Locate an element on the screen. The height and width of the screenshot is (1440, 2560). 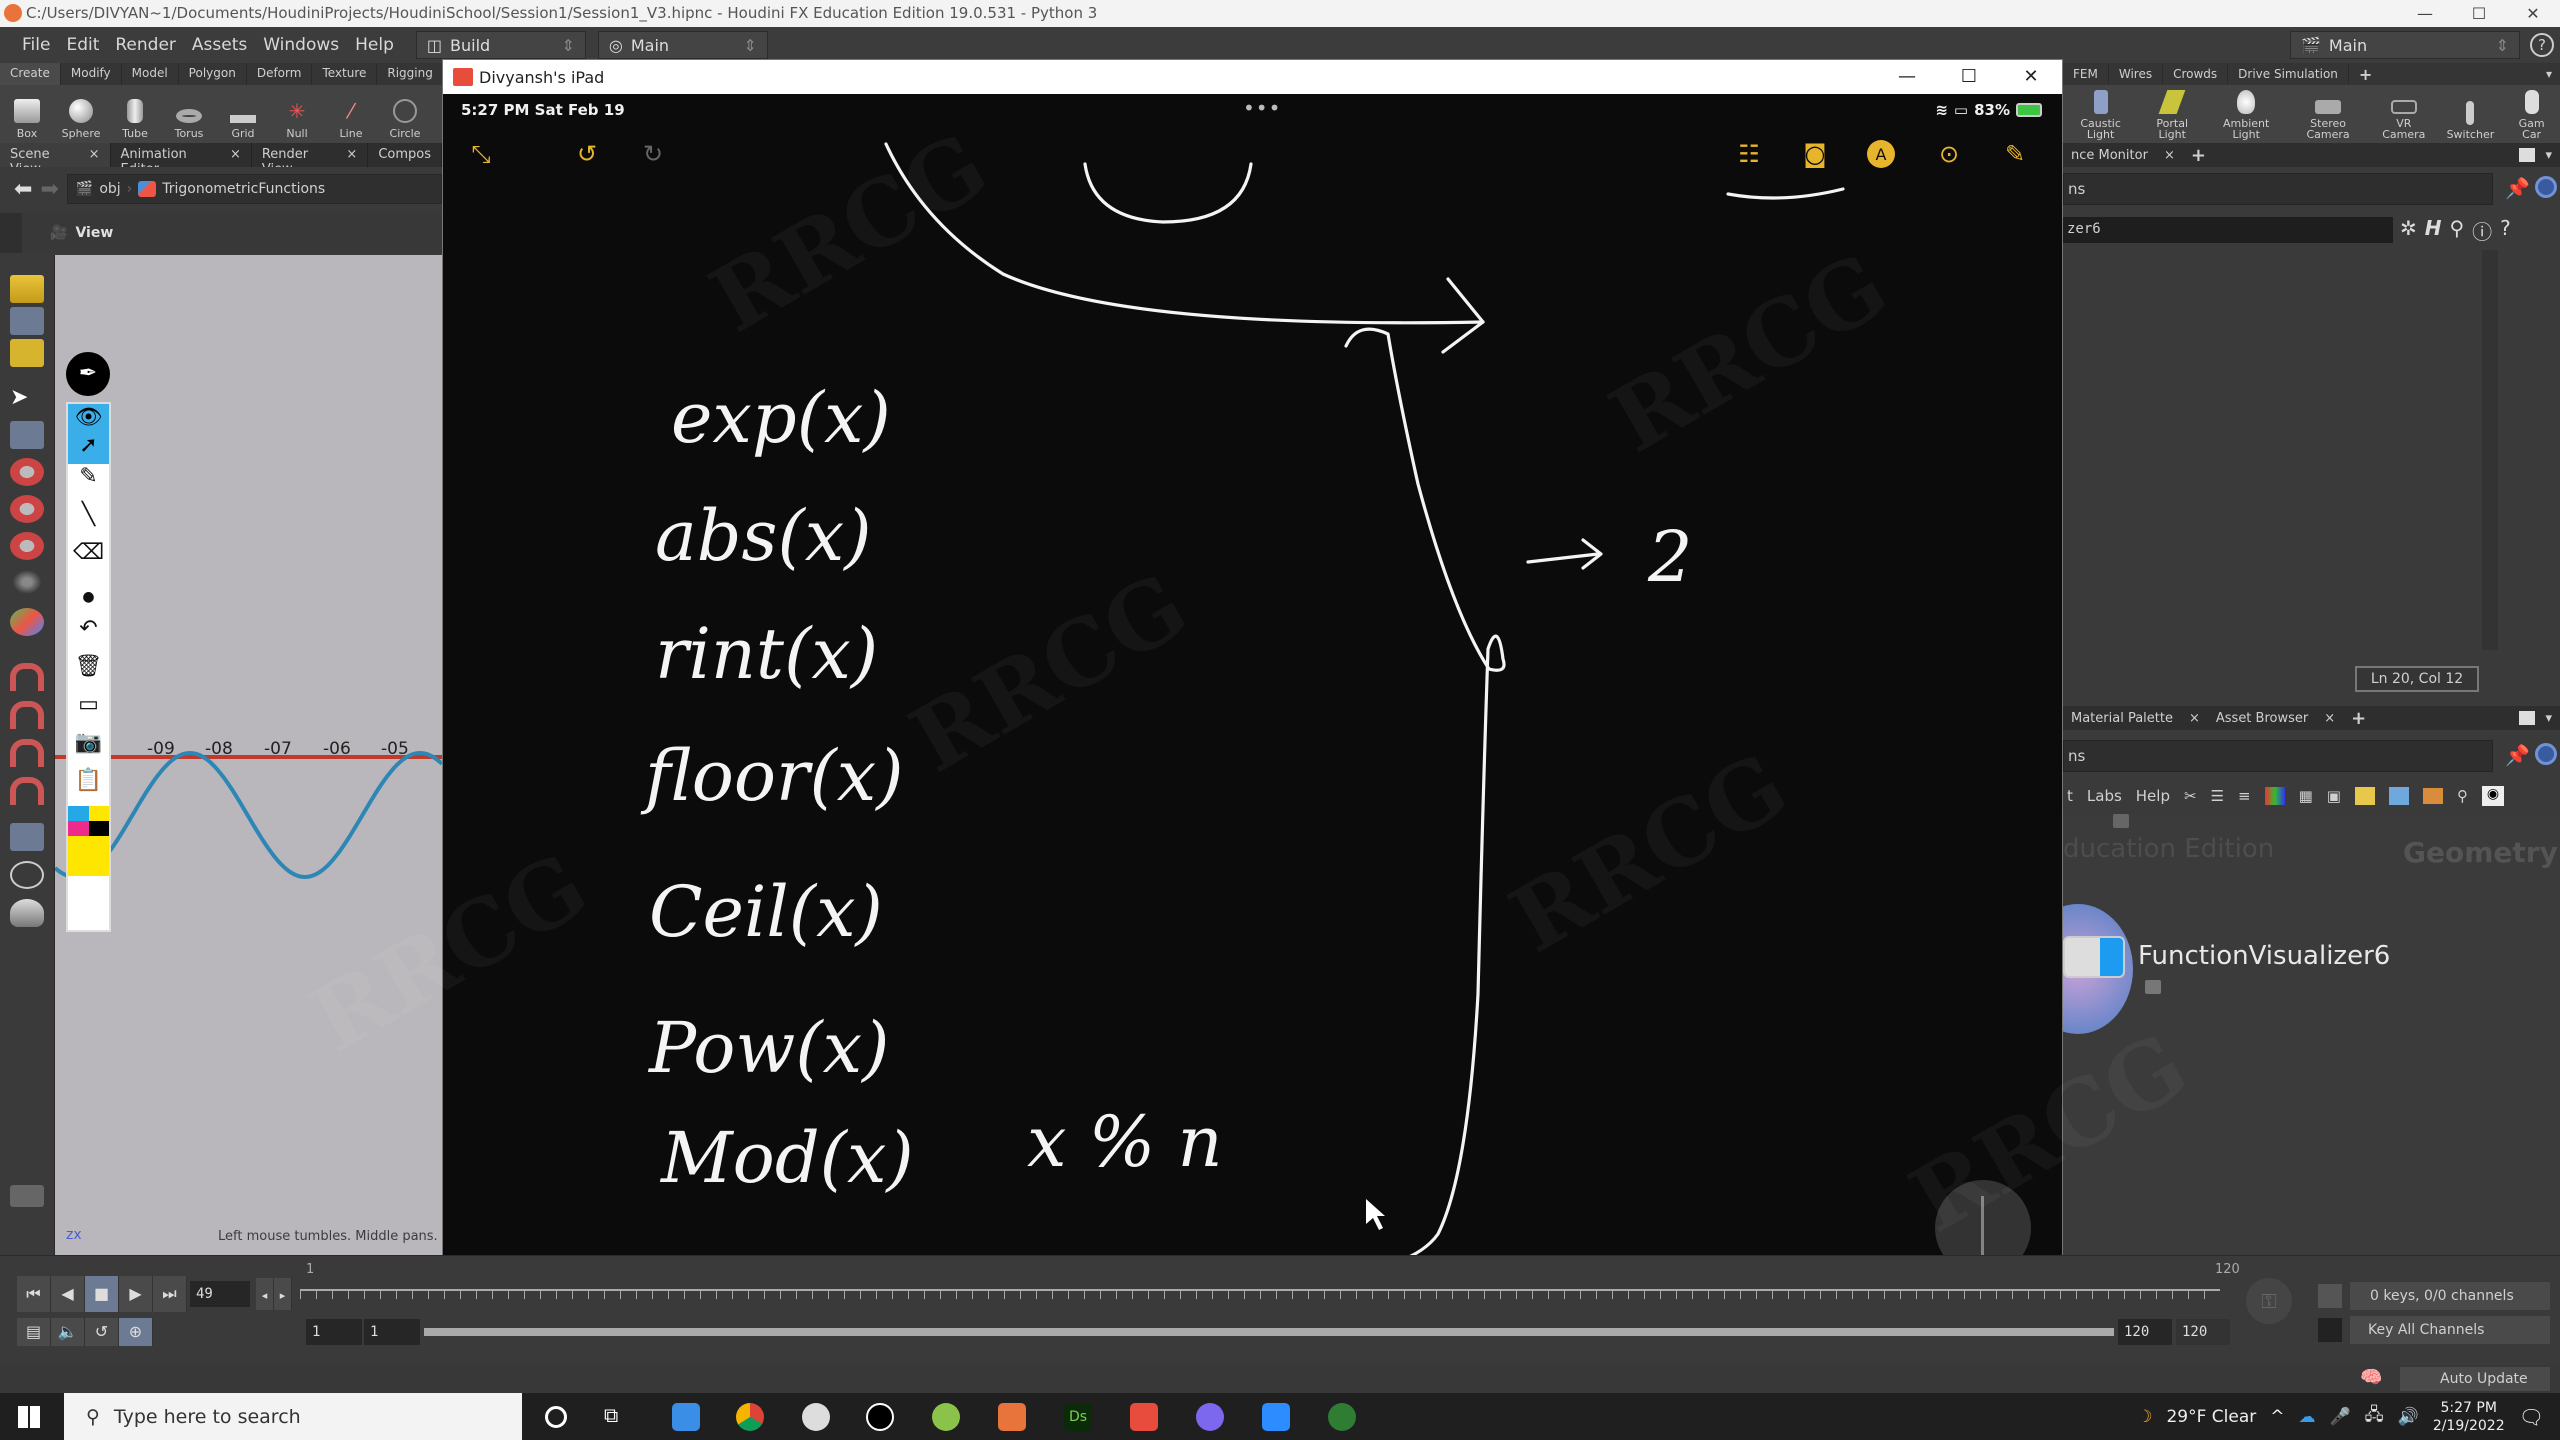
trash-icon: 🗑 is located at coordinates (88, 673).